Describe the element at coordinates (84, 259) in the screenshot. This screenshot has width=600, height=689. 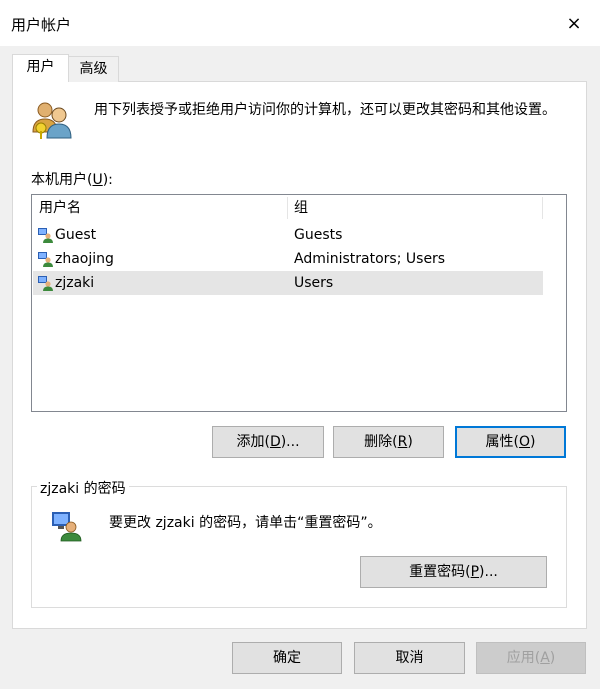
I see `user-name: zhaojing` at that location.